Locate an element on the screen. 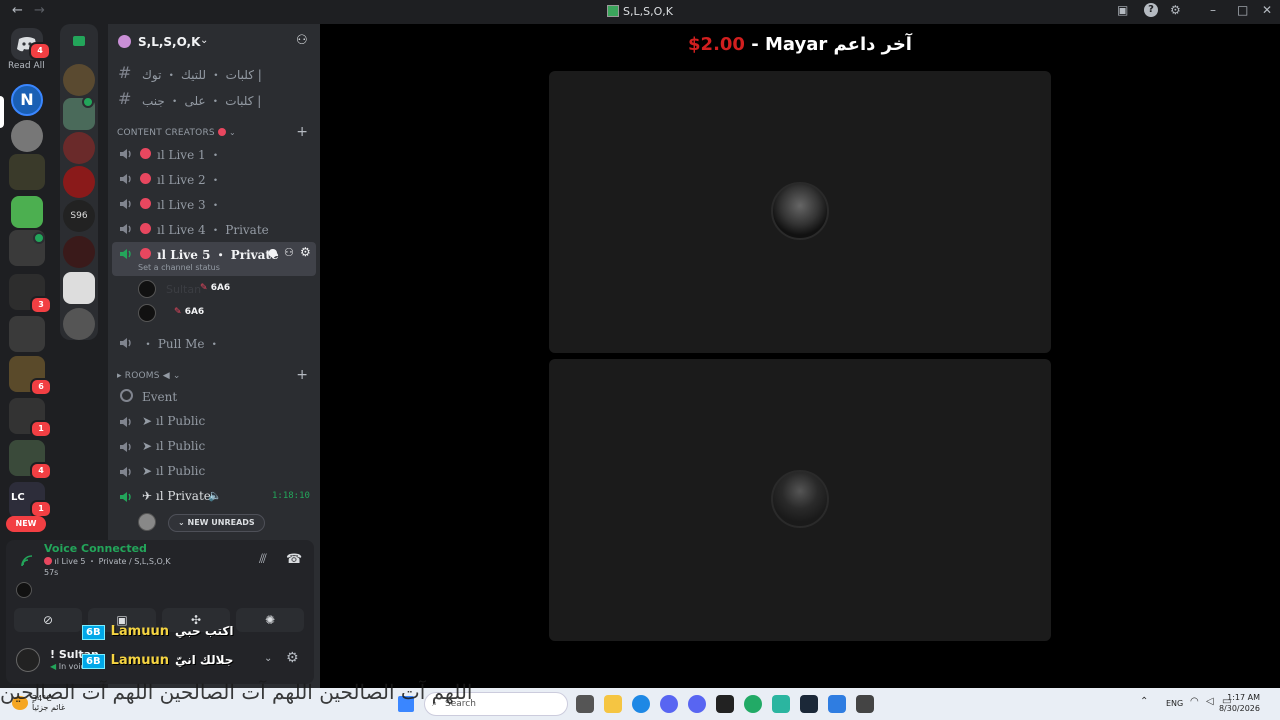 The height and width of the screenshot is (720, 1280). overlay-chat-line: 6B Lamuun جلالك انيّ is located at coordinates (157, 659).